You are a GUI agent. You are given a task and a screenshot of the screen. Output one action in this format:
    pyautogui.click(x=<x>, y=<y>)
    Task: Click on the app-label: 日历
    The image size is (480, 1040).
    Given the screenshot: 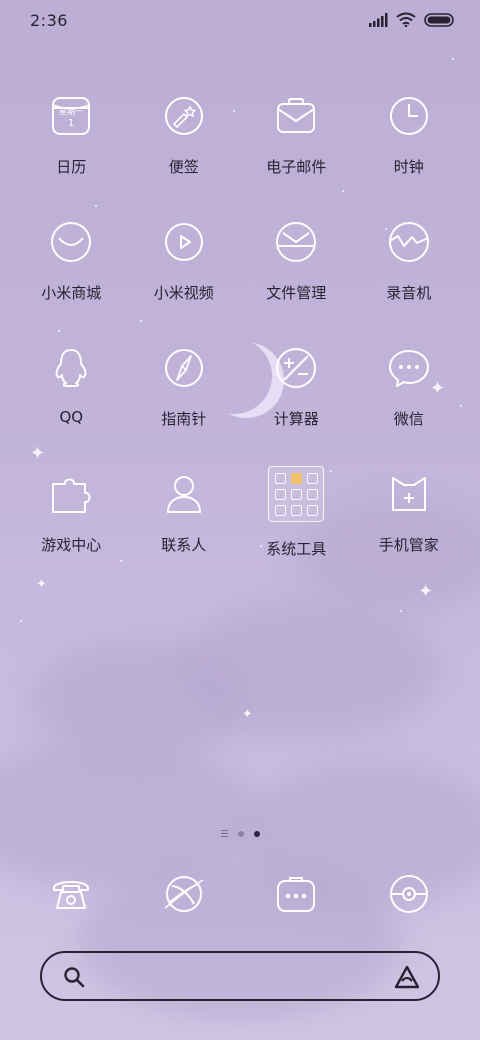 What is the action you would take?
    pyautogui.click(x=71, y=167)
    